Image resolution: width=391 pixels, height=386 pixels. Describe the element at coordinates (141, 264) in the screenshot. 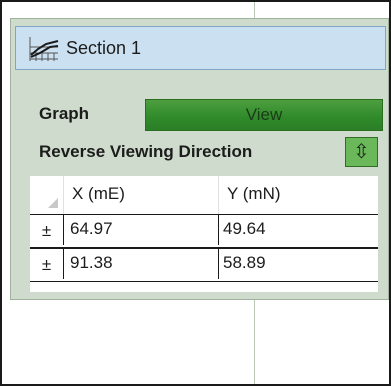

I see `x-cell: 91.38` at that location.